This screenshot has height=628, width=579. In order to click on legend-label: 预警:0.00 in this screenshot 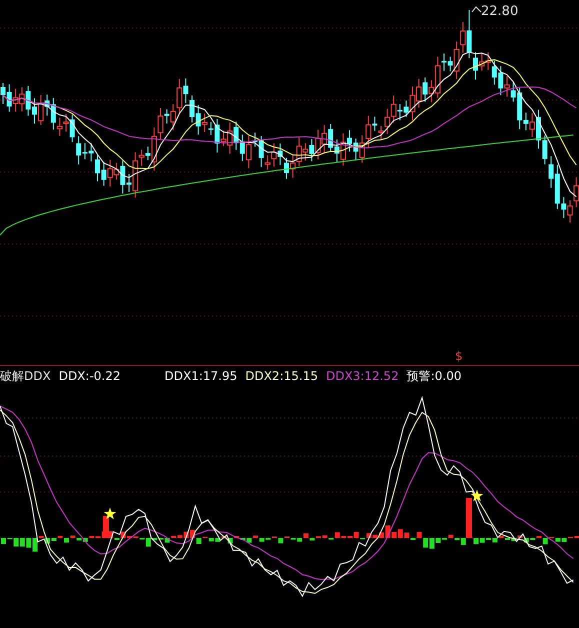, I will do `click(434, 376)`.